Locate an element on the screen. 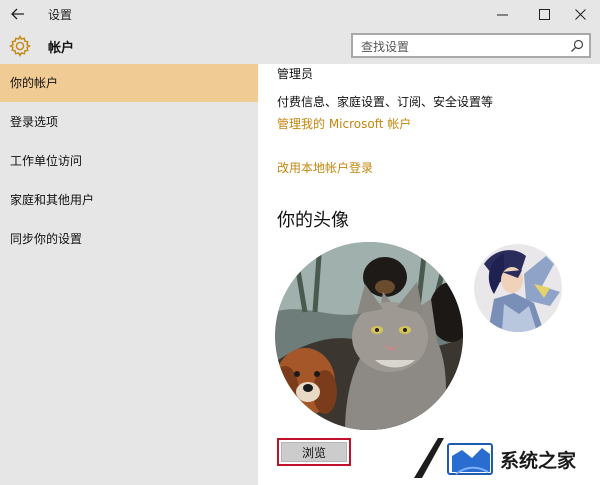 The image size is (600, 485). back-arrow-icon is located at coordinates (17, 14).